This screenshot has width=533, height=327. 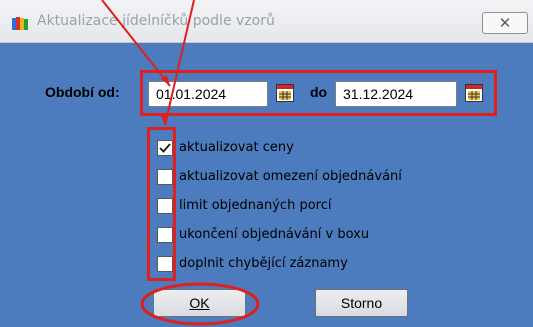 I want to click on annotation-checkbox-column-box, so click(x=161, y=204).